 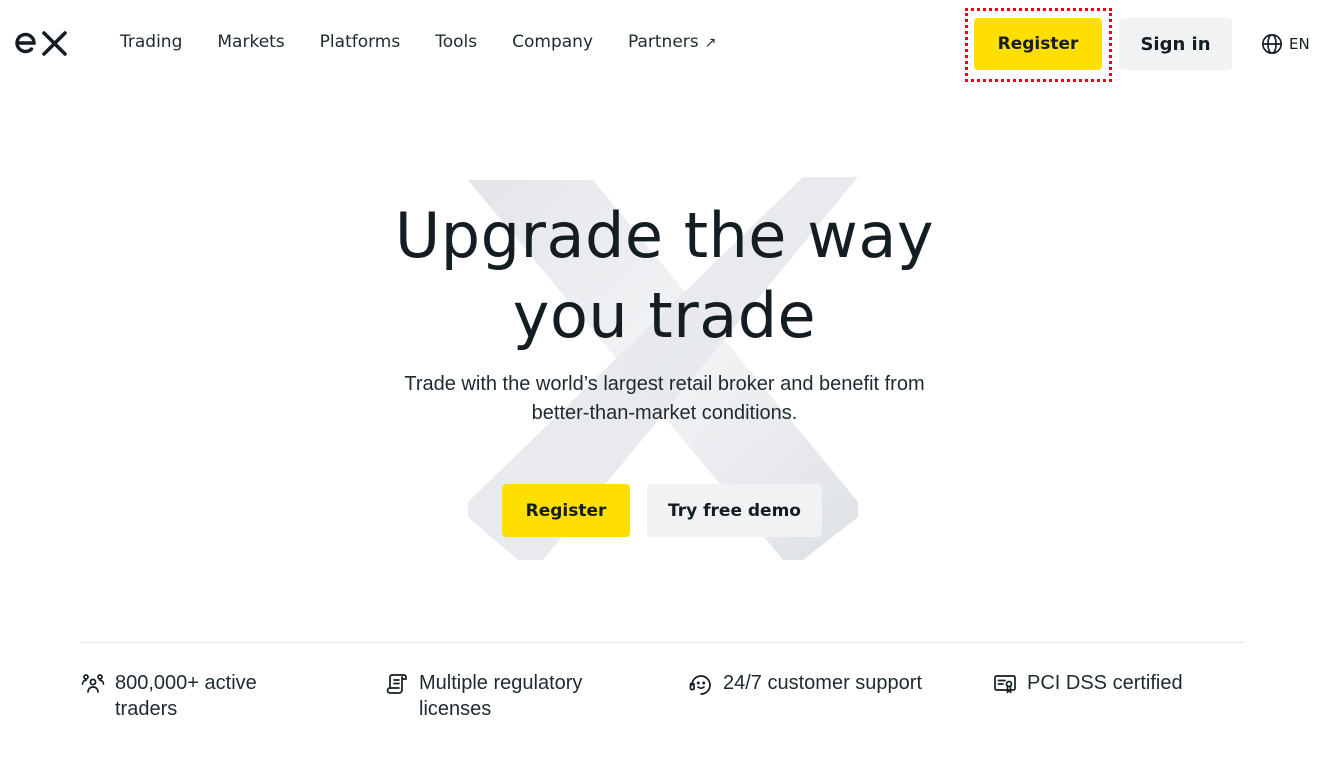 I want to click on hero-register-button: Register, so click(x=566, y=510).